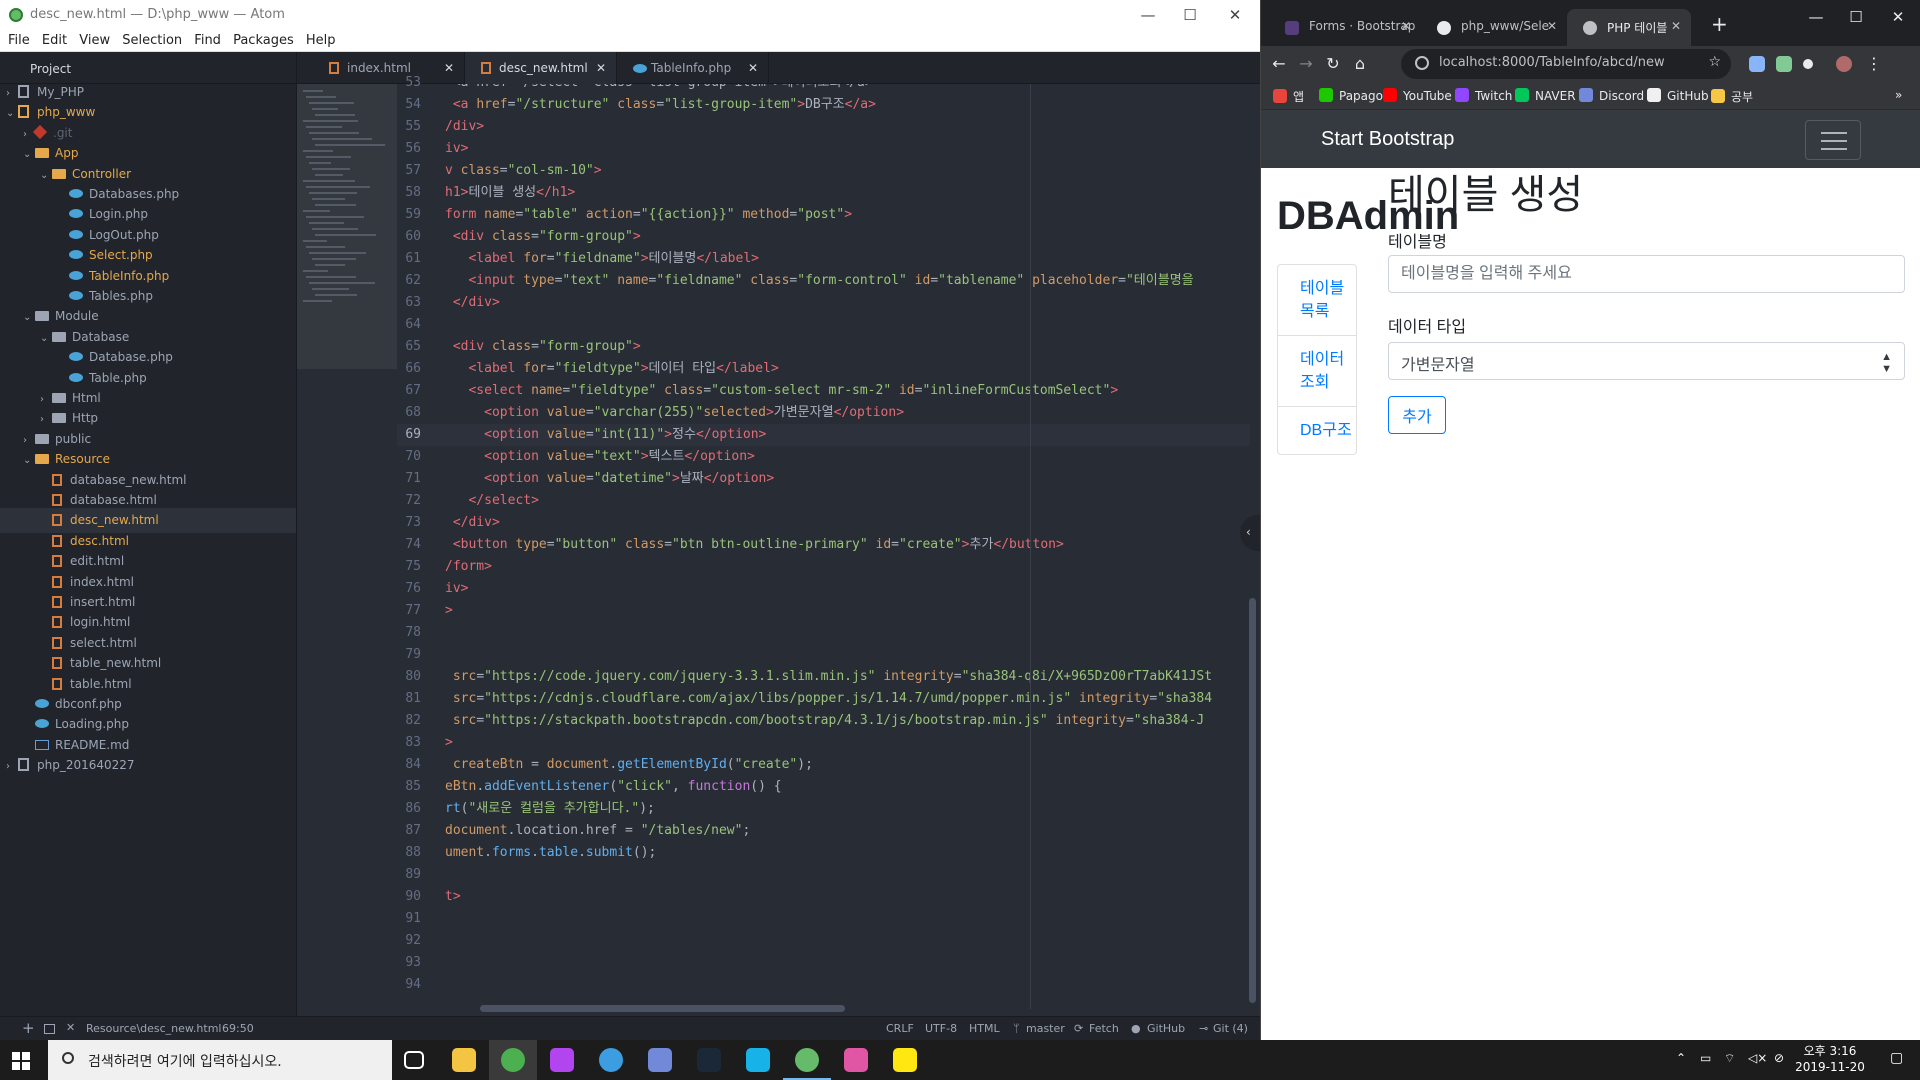 This screenshot has height=1080, width=1920. Describe the element at coordinates (15, 39) in the screenshot. I see `menu-file: File` at that location.